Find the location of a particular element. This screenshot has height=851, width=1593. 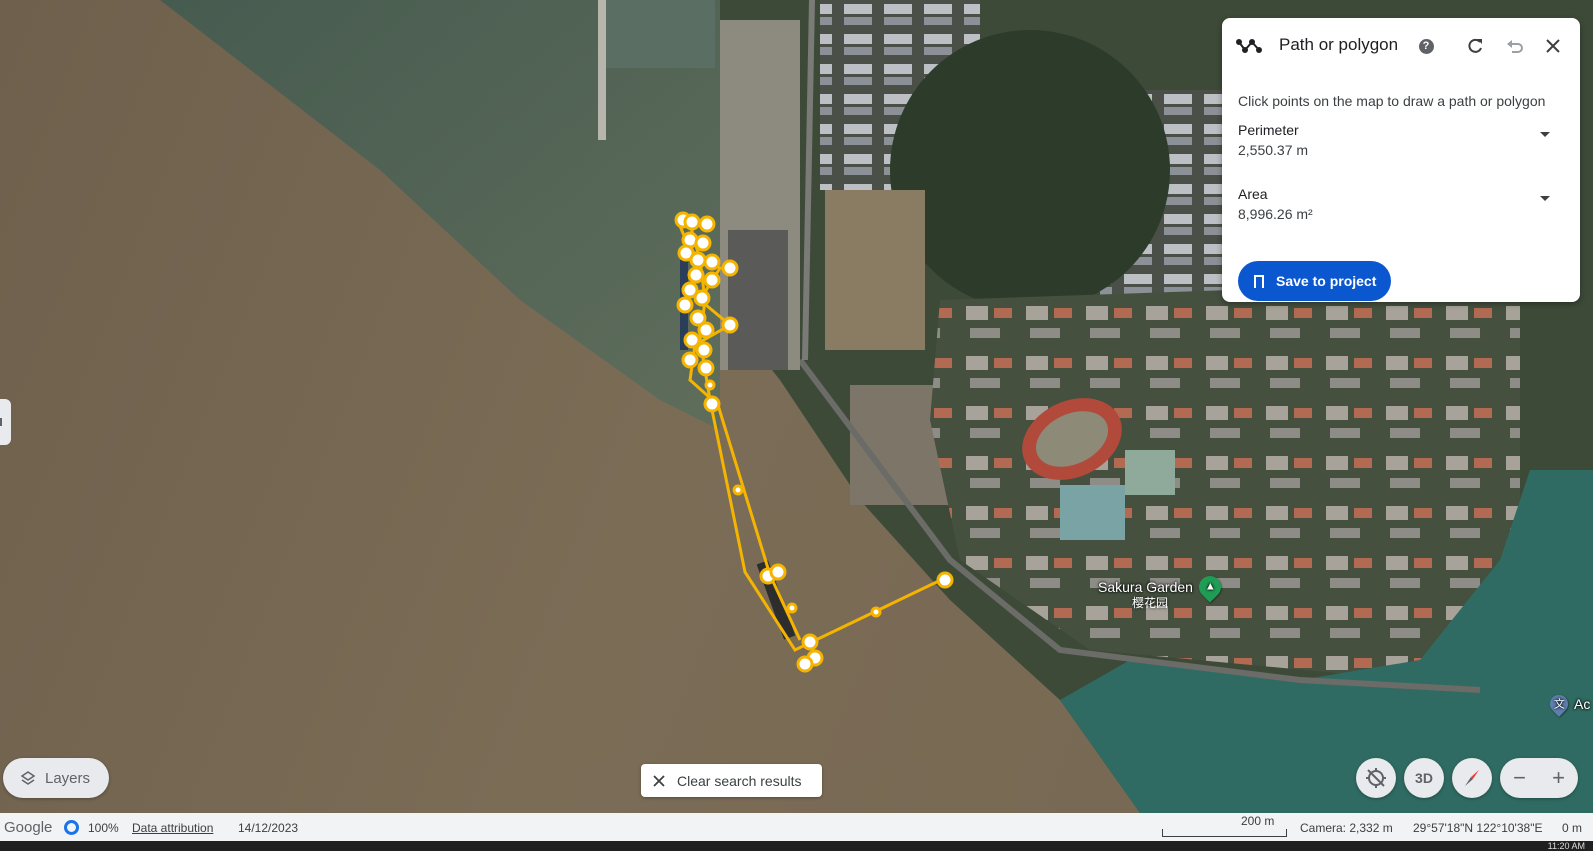

layers-button: Layers is located at coordinates (56, 778).